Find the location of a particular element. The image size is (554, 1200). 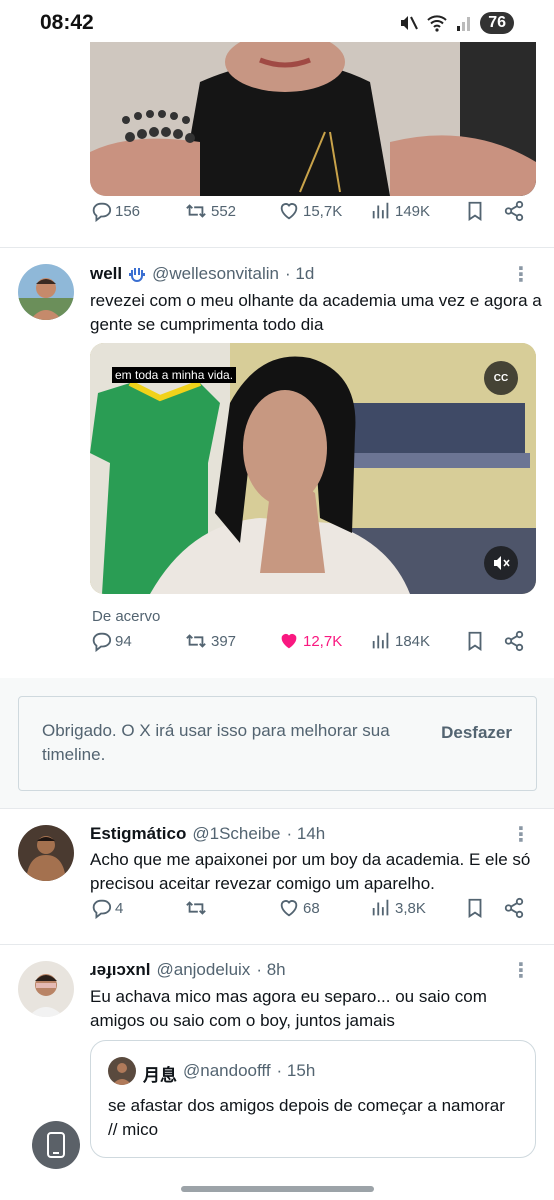

quote-avatar is located at coordinates (122, 1071).